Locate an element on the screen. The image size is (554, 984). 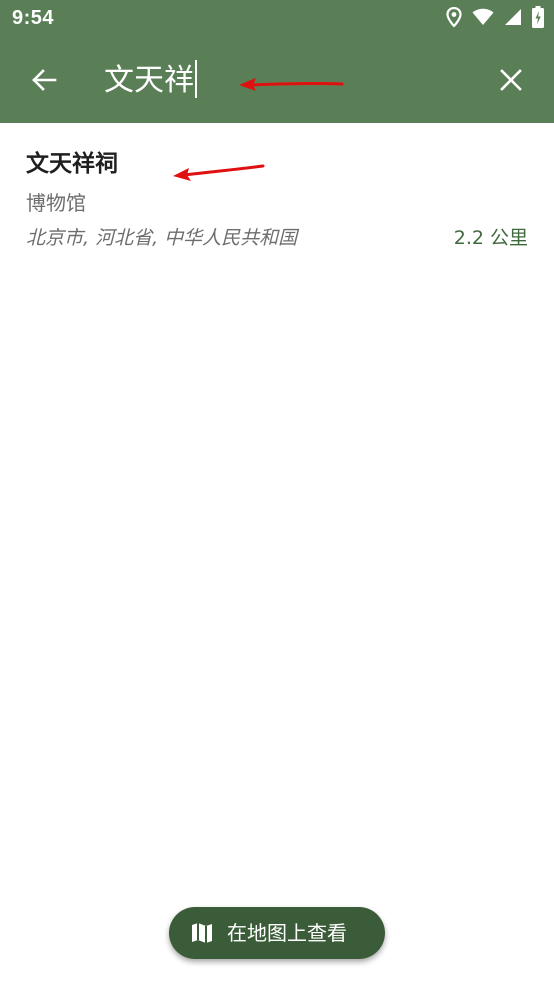
status-icons is located at coordinates (495, 19).